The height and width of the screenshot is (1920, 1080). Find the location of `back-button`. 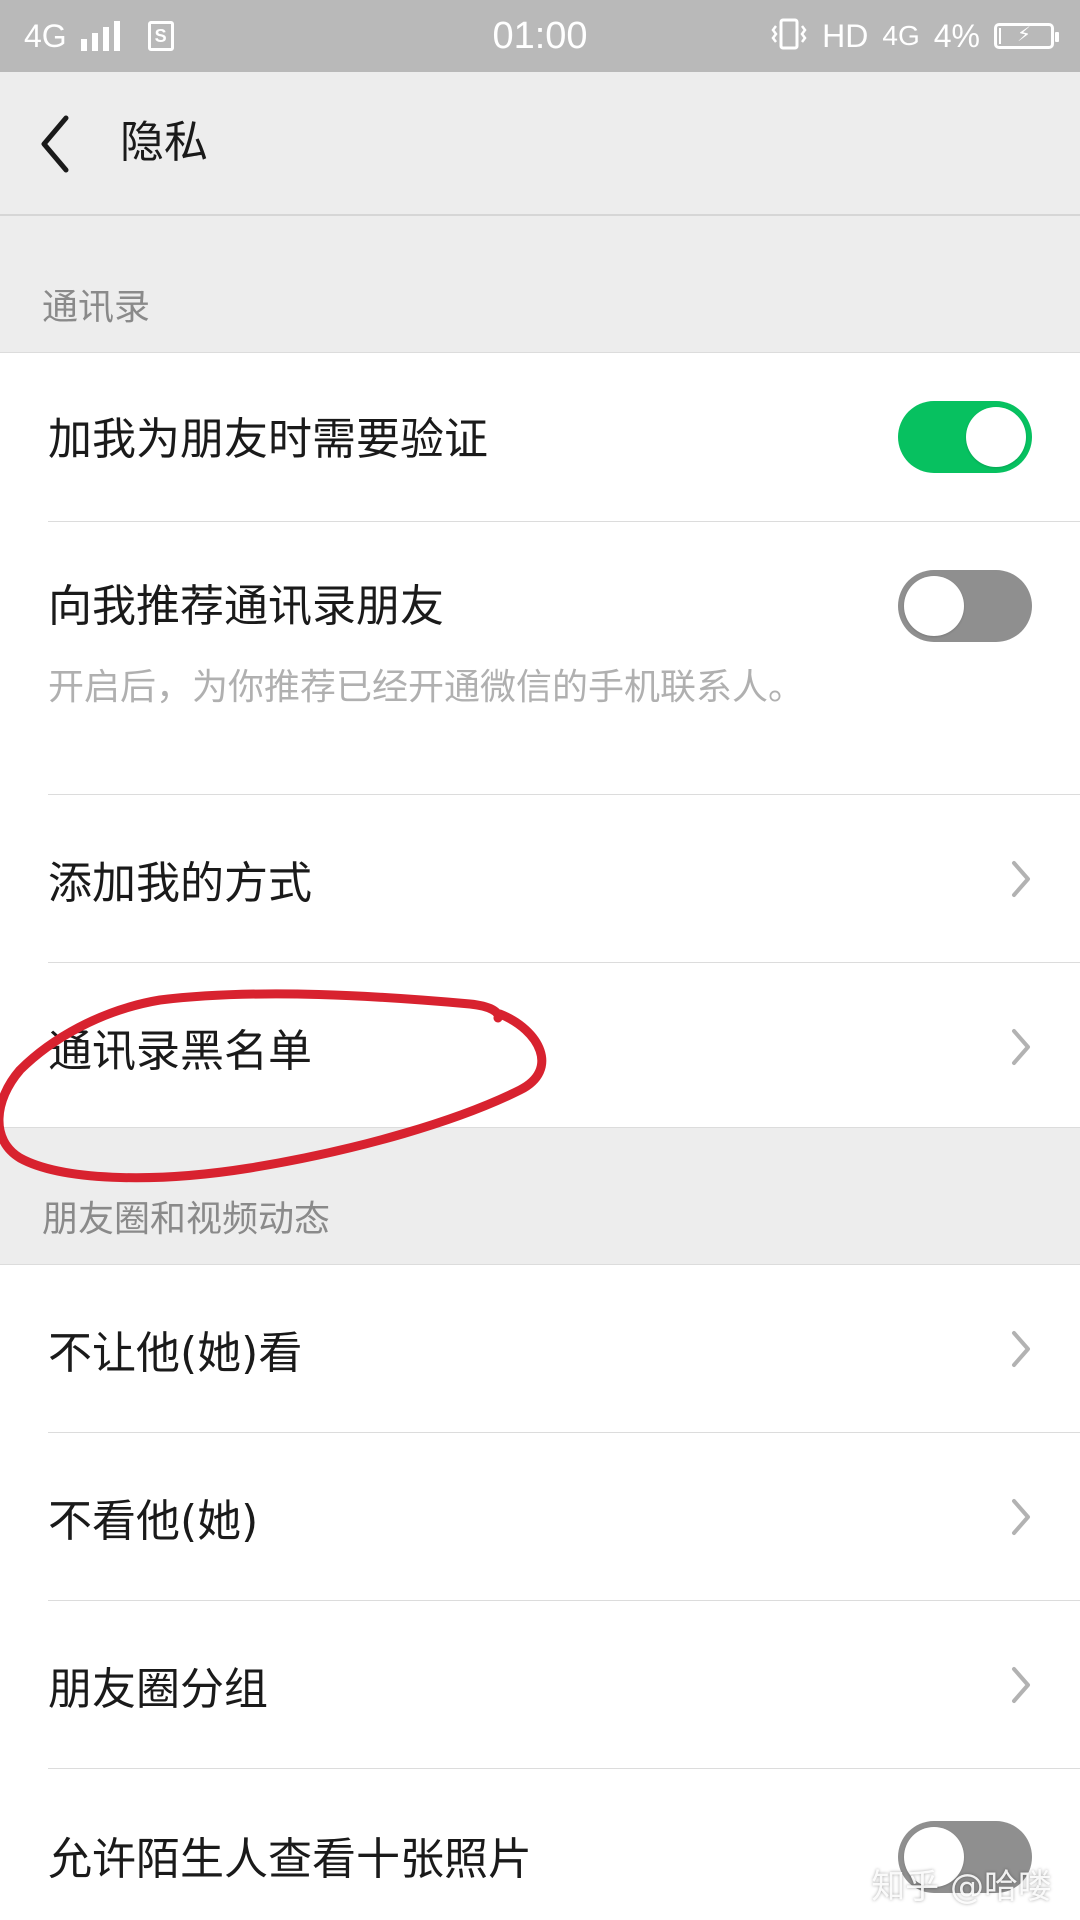

back-button is located at coordinates (65, 144).